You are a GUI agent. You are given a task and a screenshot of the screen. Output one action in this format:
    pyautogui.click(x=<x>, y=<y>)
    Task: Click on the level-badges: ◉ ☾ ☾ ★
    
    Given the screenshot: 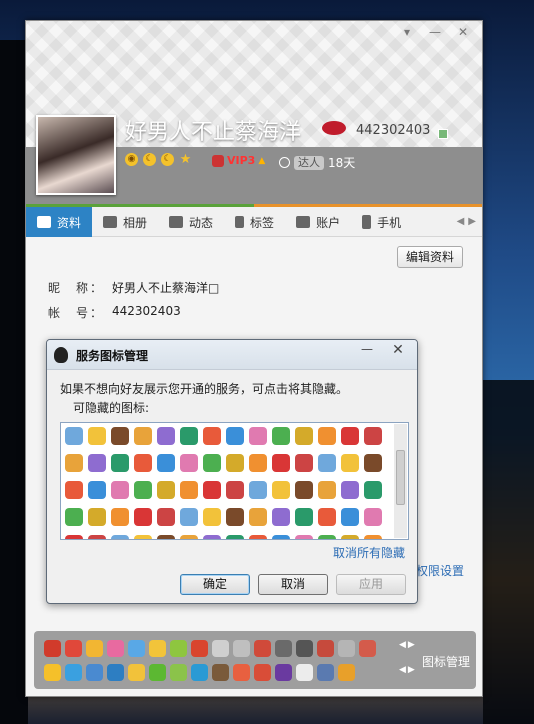 What is the action you would take?
    pyautogui.click(x=158, y=159)
    